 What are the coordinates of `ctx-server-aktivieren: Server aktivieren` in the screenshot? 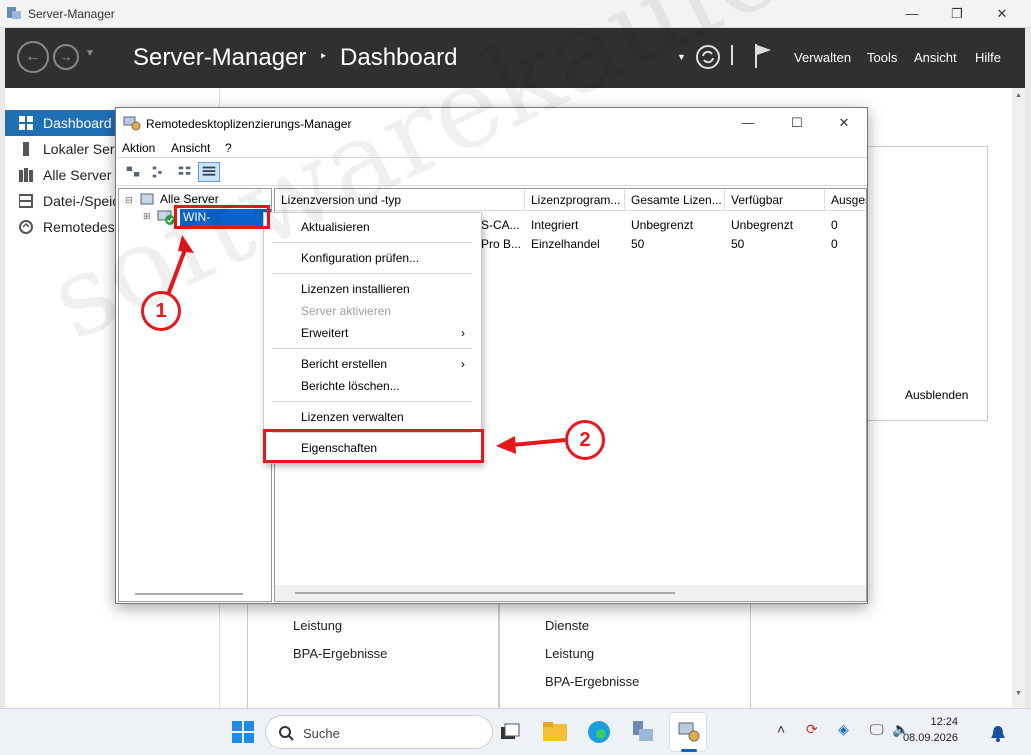 It's located at (346, 311).